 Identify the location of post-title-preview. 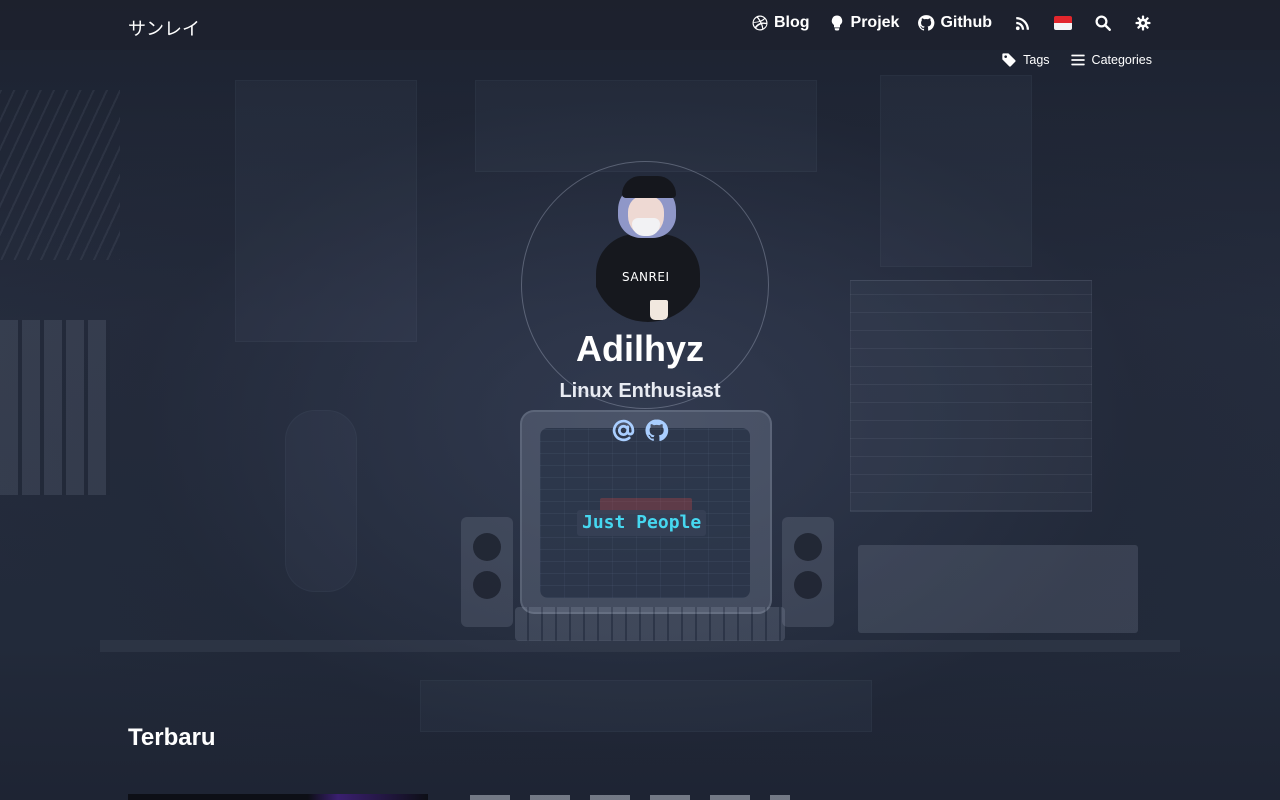
(630, 797).